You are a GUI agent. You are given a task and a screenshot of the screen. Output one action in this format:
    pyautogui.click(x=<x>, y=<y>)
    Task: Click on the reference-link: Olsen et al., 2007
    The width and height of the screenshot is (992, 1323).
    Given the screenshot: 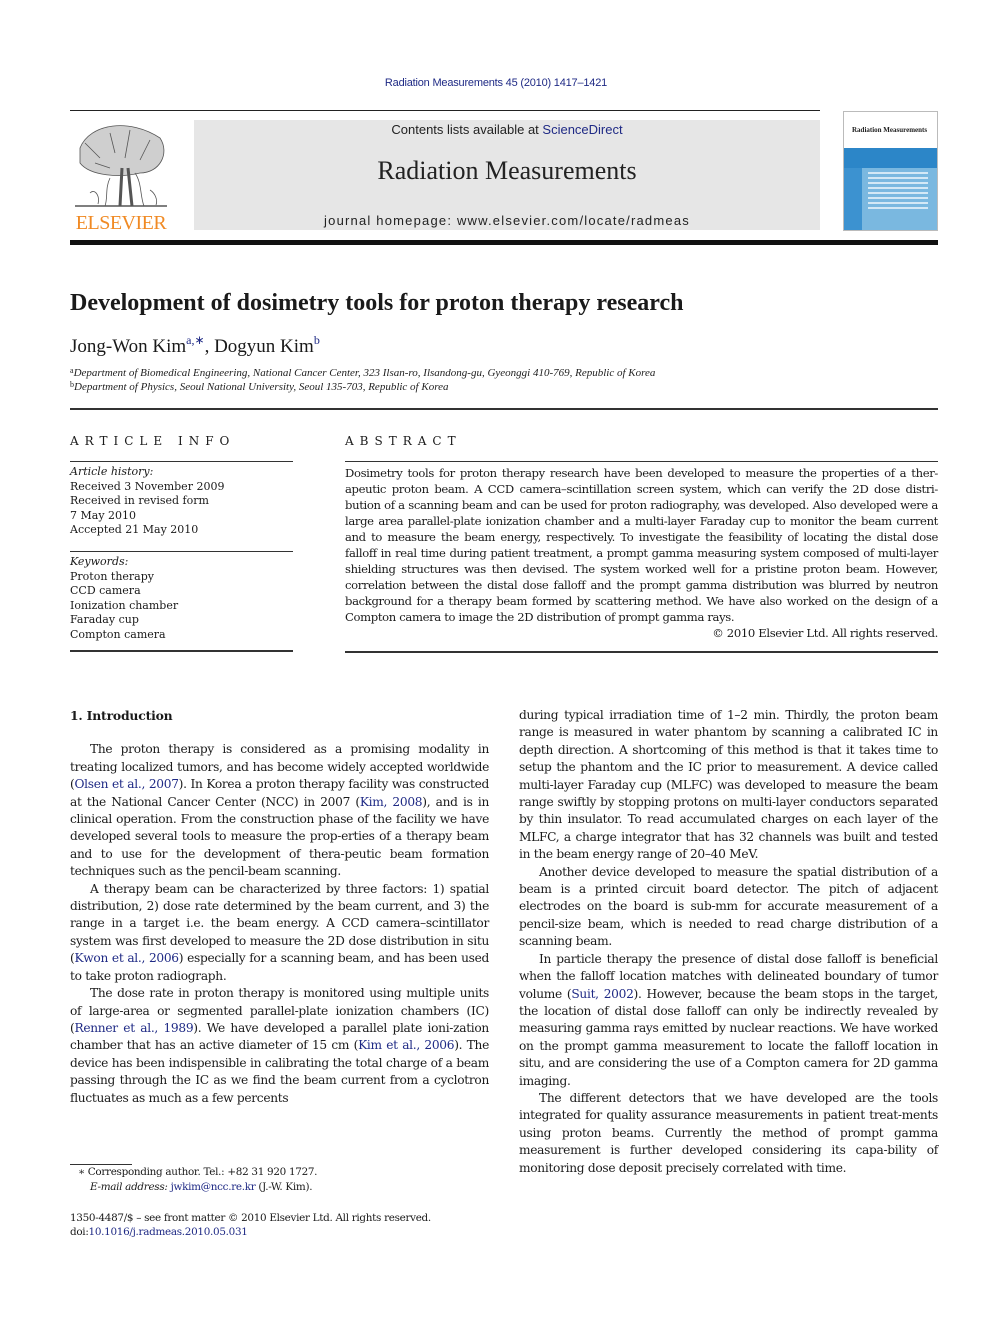 What is the action you would take?
    pyautogui.click(x=126, y=784)
    